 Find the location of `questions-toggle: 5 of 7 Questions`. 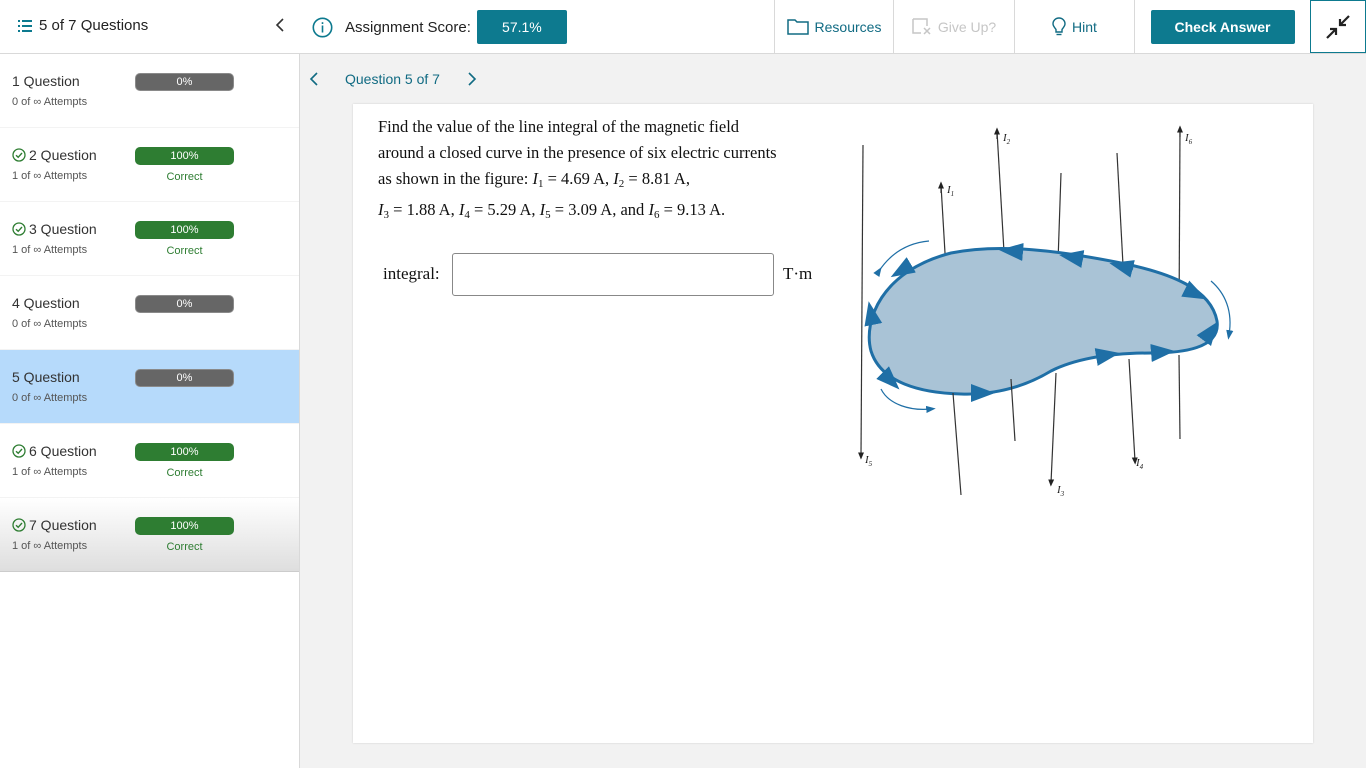

questions-toggle: 5 of 7 Questions is located at coordinates (83, 25).